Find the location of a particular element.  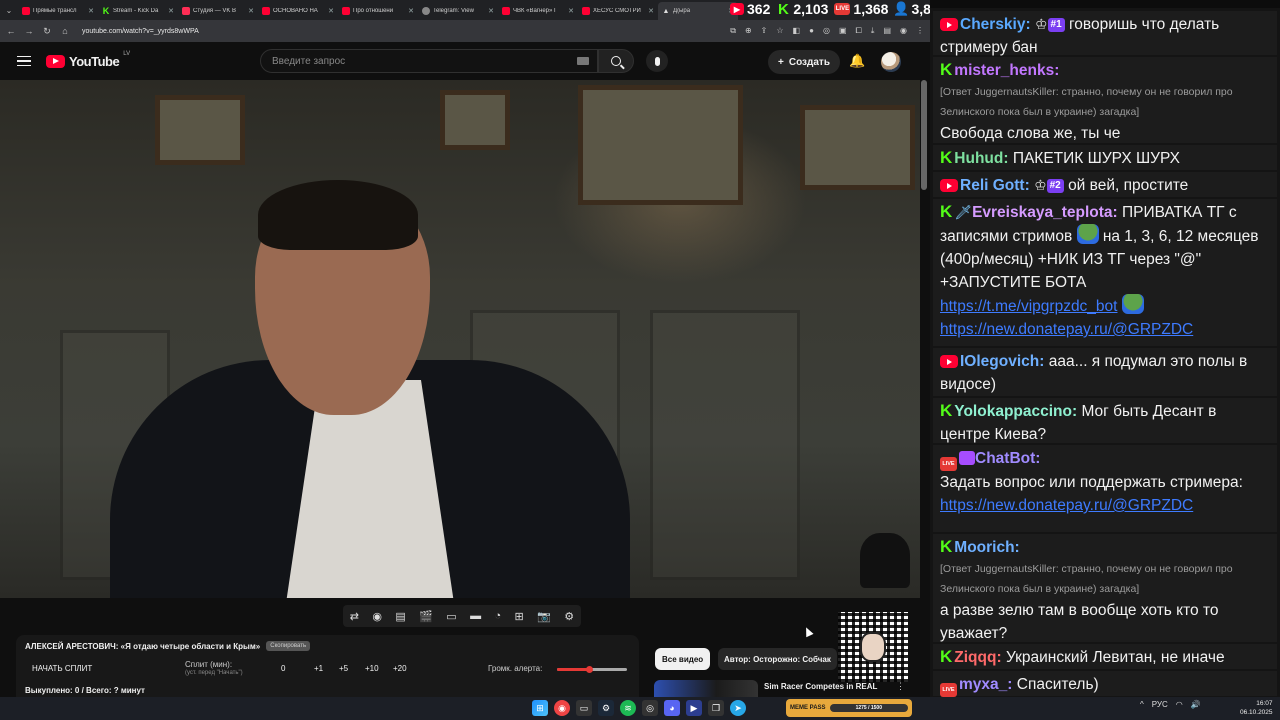

menu-icon is located at coordinates (24, 61).